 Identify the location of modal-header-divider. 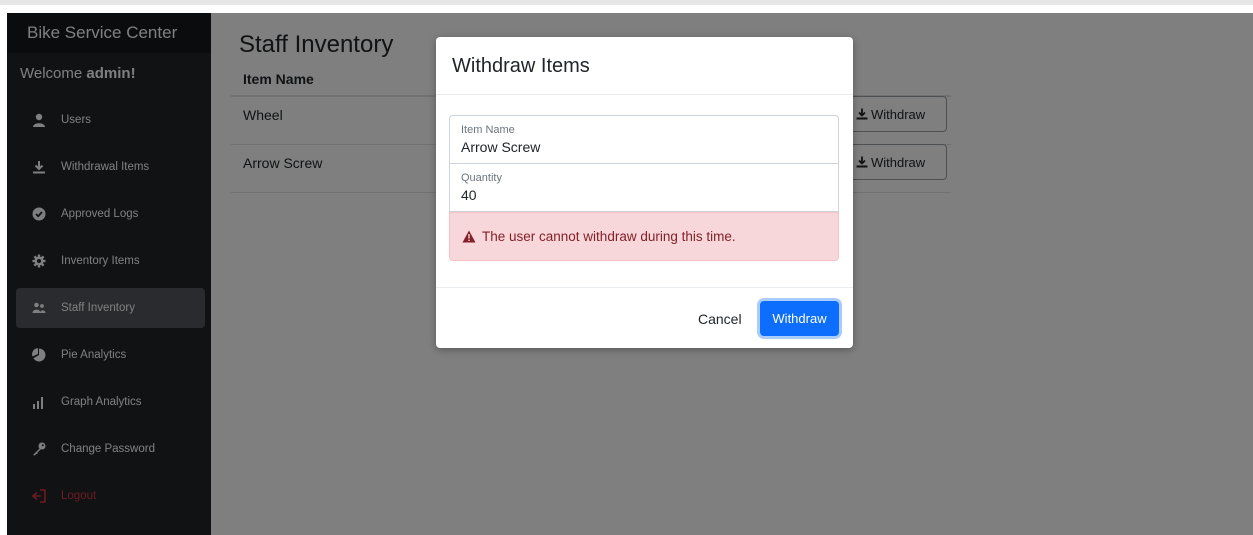
(644, 94).